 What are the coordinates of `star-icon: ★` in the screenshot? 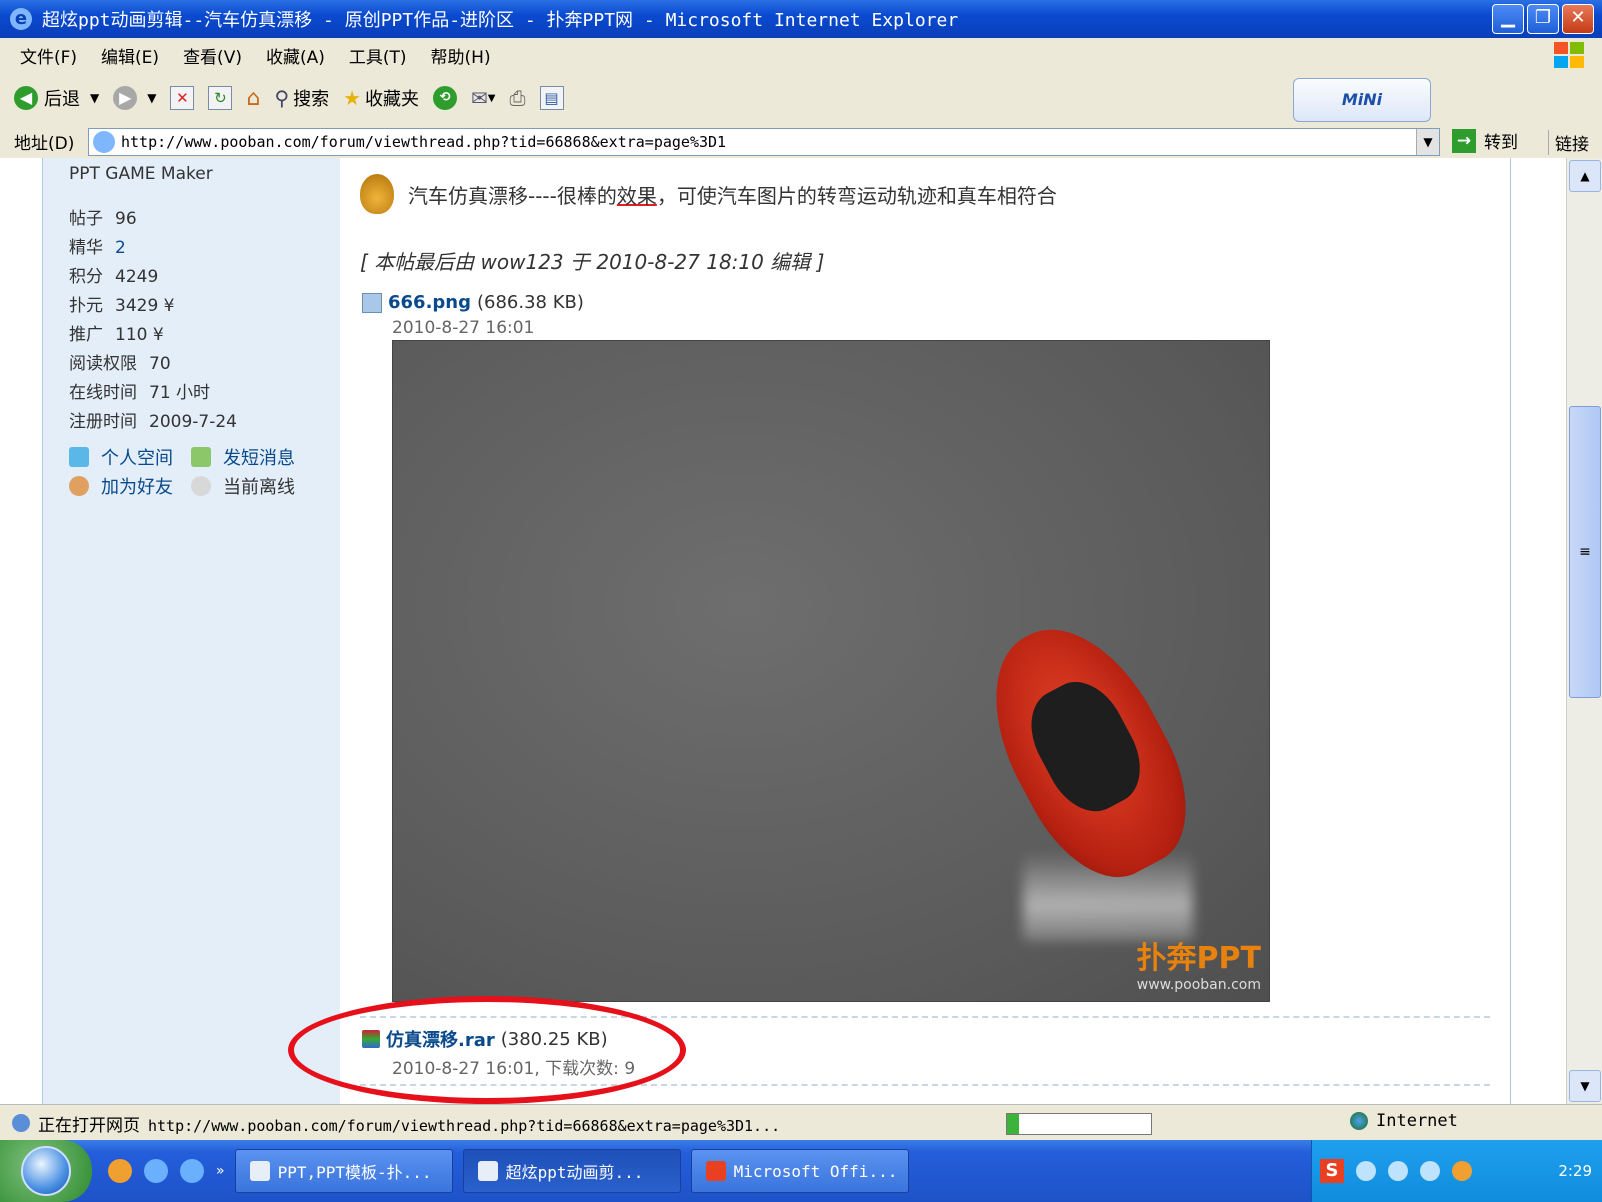 It's located at (352, 98).